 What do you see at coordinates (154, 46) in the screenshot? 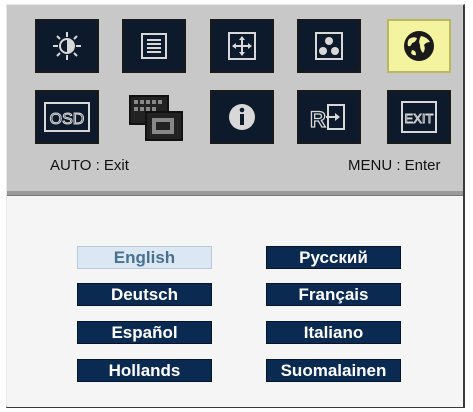
I see `image-settings-icon` at bounding box center [154, 46].